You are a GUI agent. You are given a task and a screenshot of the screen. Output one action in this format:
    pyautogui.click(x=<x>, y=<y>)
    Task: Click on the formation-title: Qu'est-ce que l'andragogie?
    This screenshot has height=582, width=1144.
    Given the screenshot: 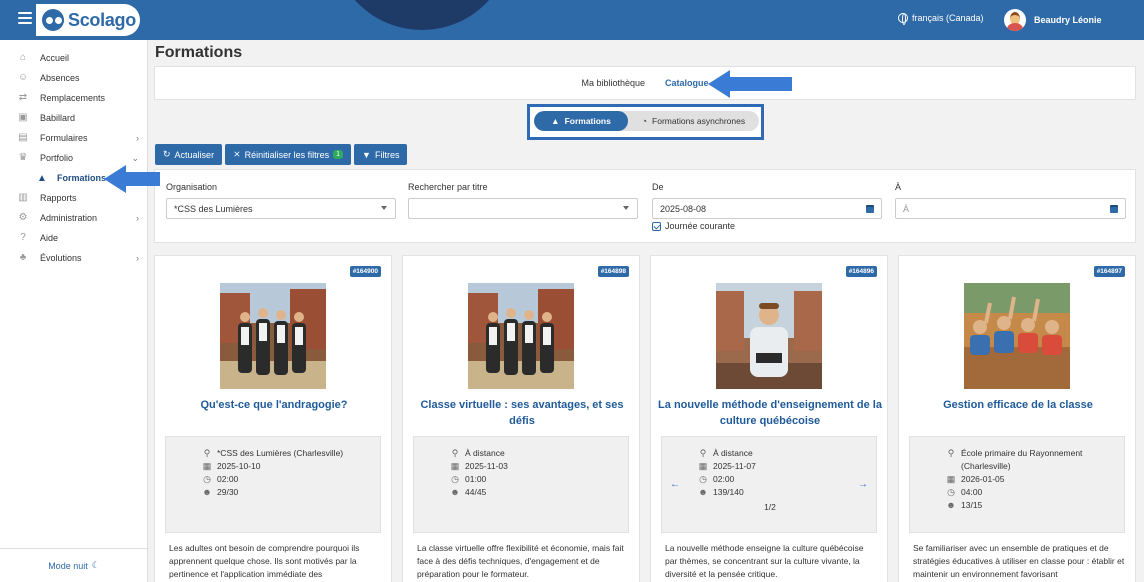 What is the action you would take?
    pyautogui.click(x=274, y=405)
    